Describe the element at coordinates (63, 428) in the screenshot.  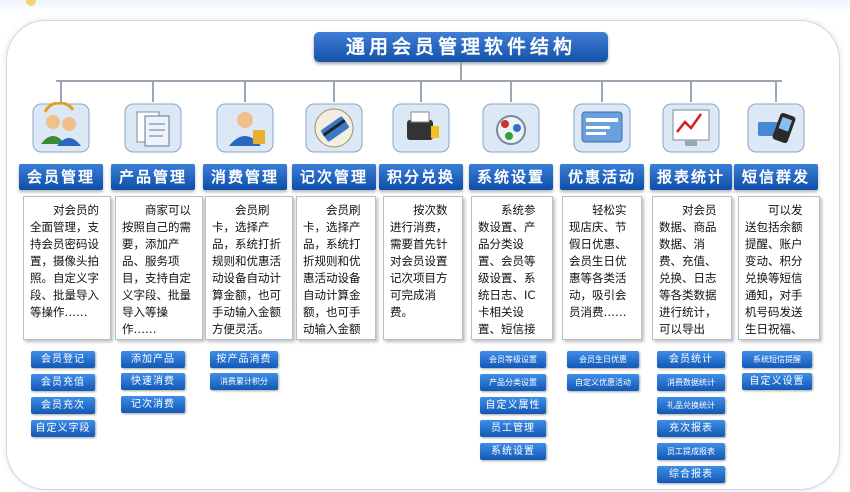
I see `sub-button: 自定义字段` at that location.